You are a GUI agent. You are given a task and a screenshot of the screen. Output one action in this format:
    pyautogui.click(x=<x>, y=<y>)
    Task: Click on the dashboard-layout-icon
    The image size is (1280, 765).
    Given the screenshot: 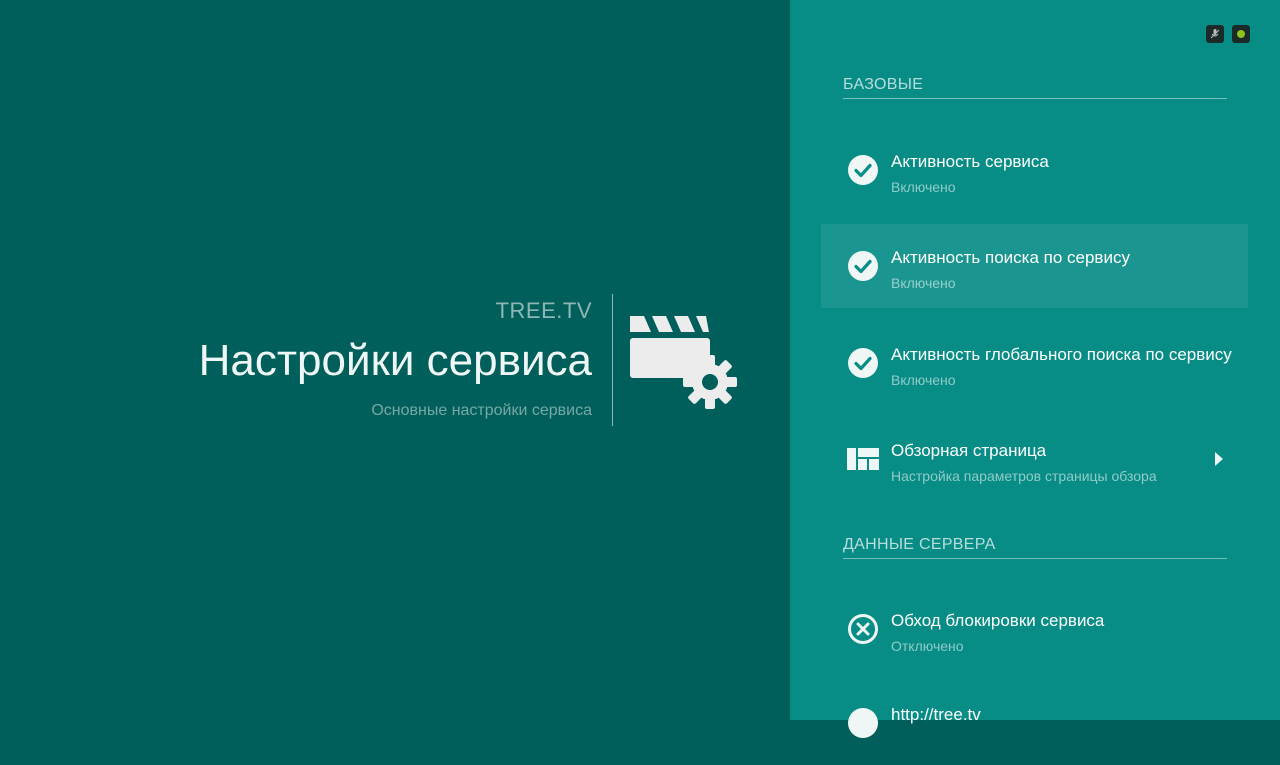 What is the action you would take?
    pyautogui.click(x=863, y=459)
    